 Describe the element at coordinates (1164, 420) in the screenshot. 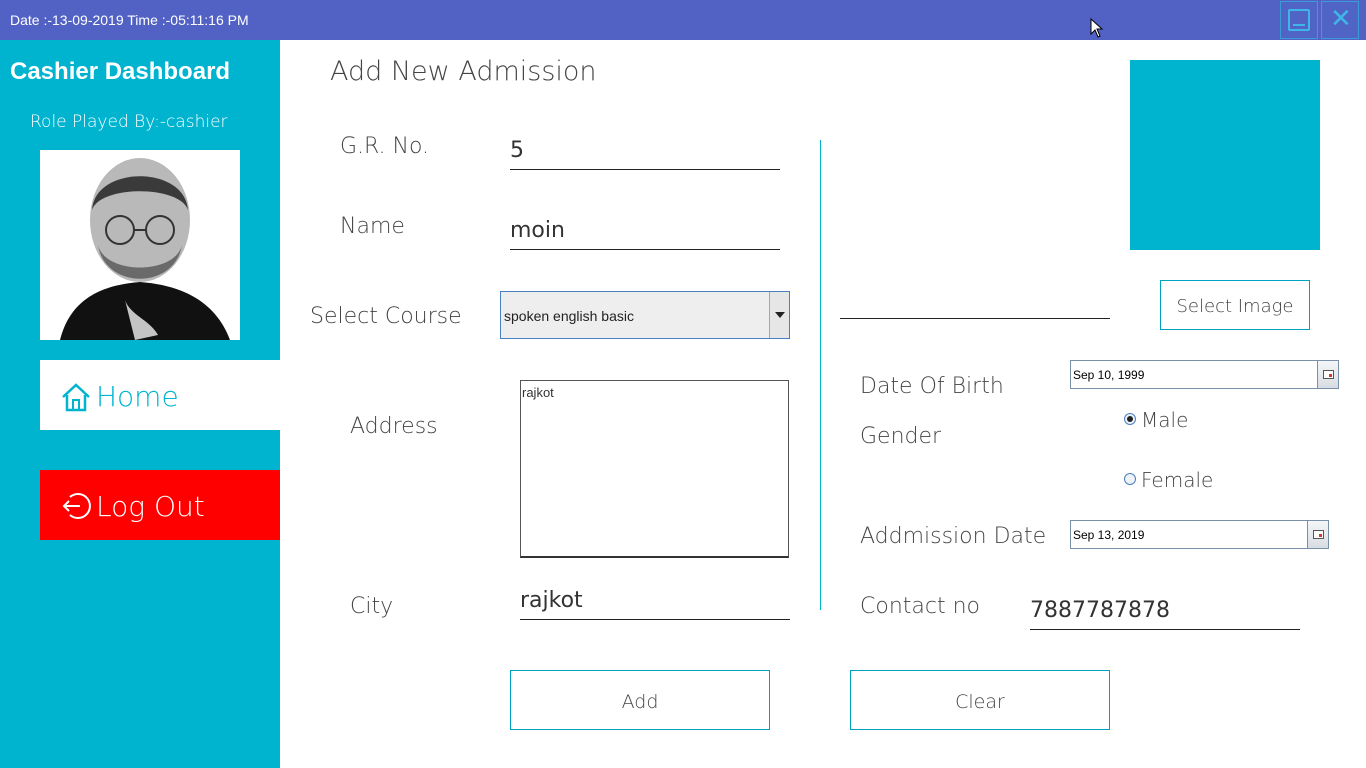

I see `gender-male-label: Male` at that location.